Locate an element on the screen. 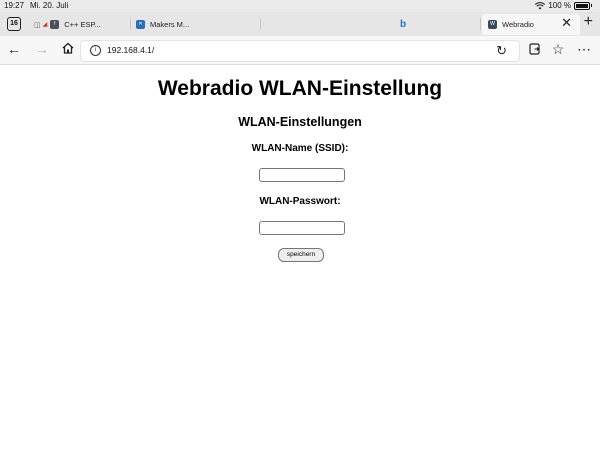 This screenshot has height=450, width=600. battery-icon is located at coordinates (582, 5).